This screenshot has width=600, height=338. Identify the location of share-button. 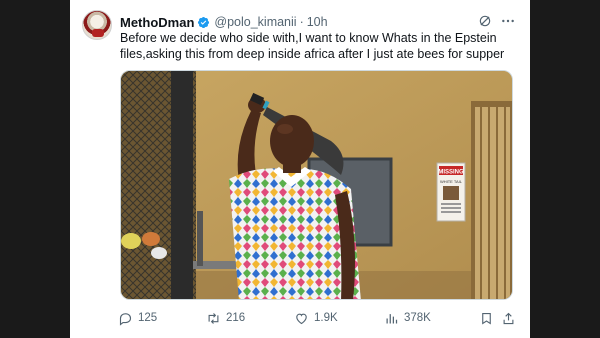
(508, 318).